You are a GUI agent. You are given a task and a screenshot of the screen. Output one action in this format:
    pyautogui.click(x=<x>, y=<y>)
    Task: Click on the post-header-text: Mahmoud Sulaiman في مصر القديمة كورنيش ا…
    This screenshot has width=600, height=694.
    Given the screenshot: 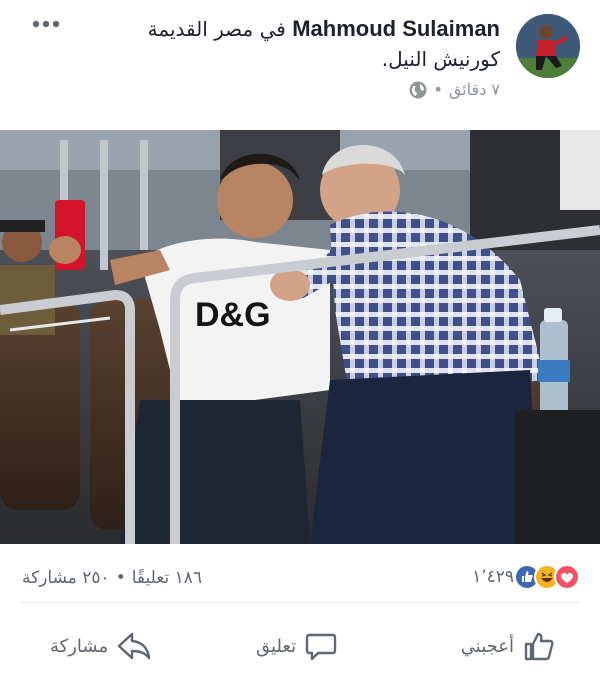 What is the action you would take?
    pyautogui.click(x=290, y=56)
    